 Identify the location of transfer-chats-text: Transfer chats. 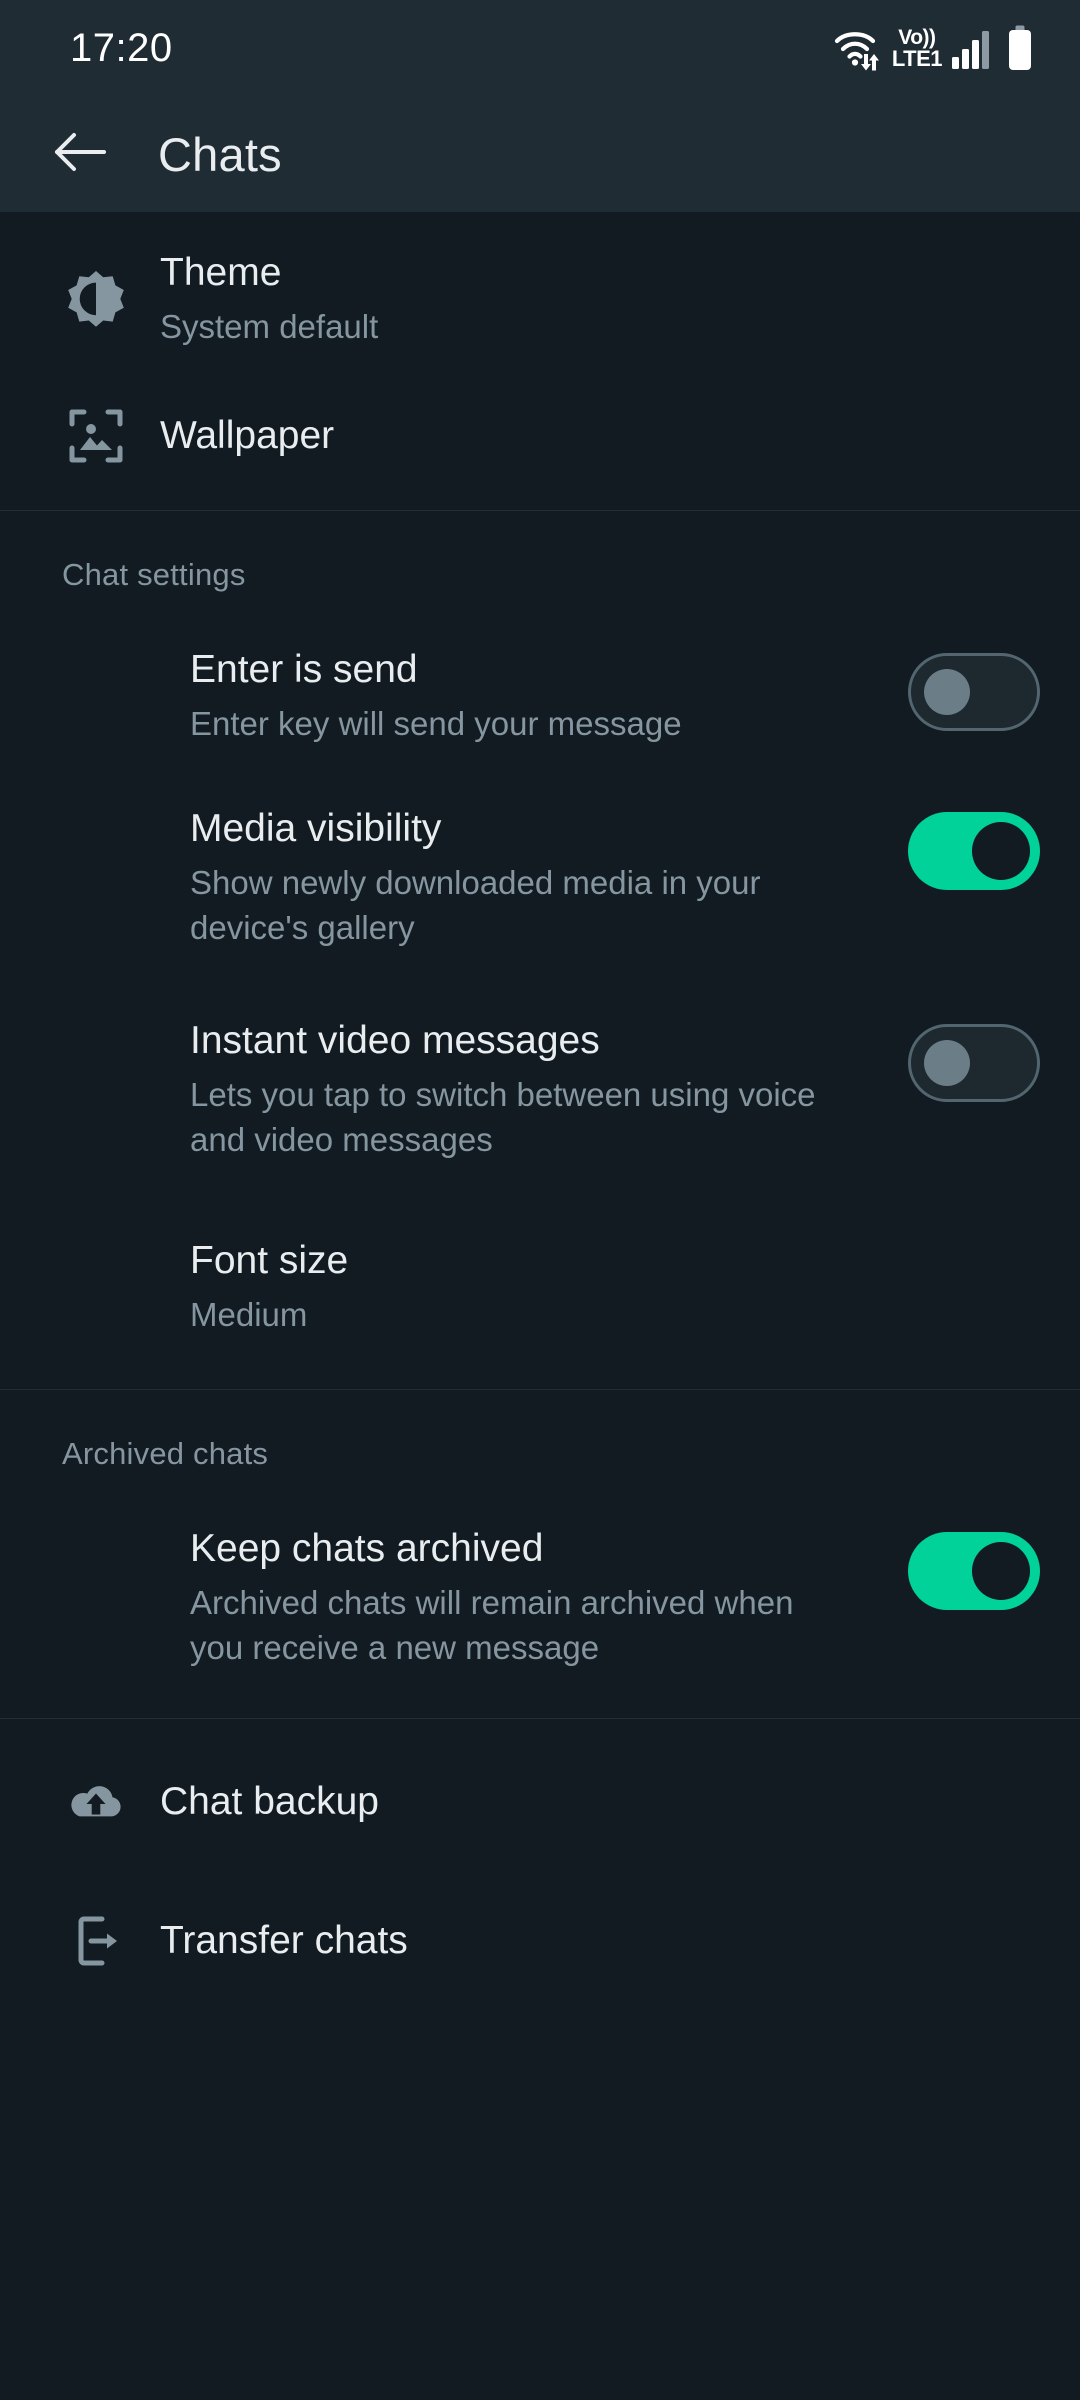
(284, 1941).